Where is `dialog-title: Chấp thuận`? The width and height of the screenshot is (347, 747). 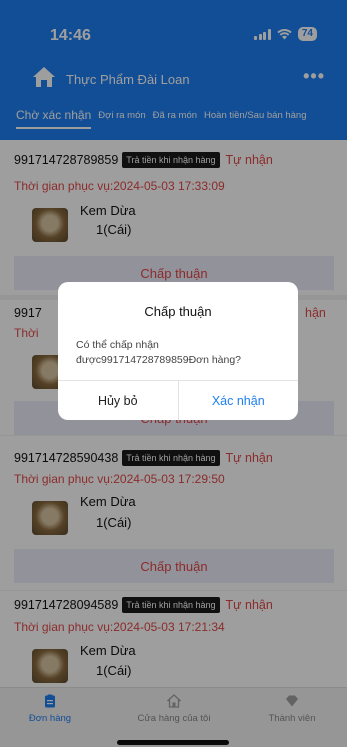 dialog-title: Chấp thuận is located at coordinates (178, 311).